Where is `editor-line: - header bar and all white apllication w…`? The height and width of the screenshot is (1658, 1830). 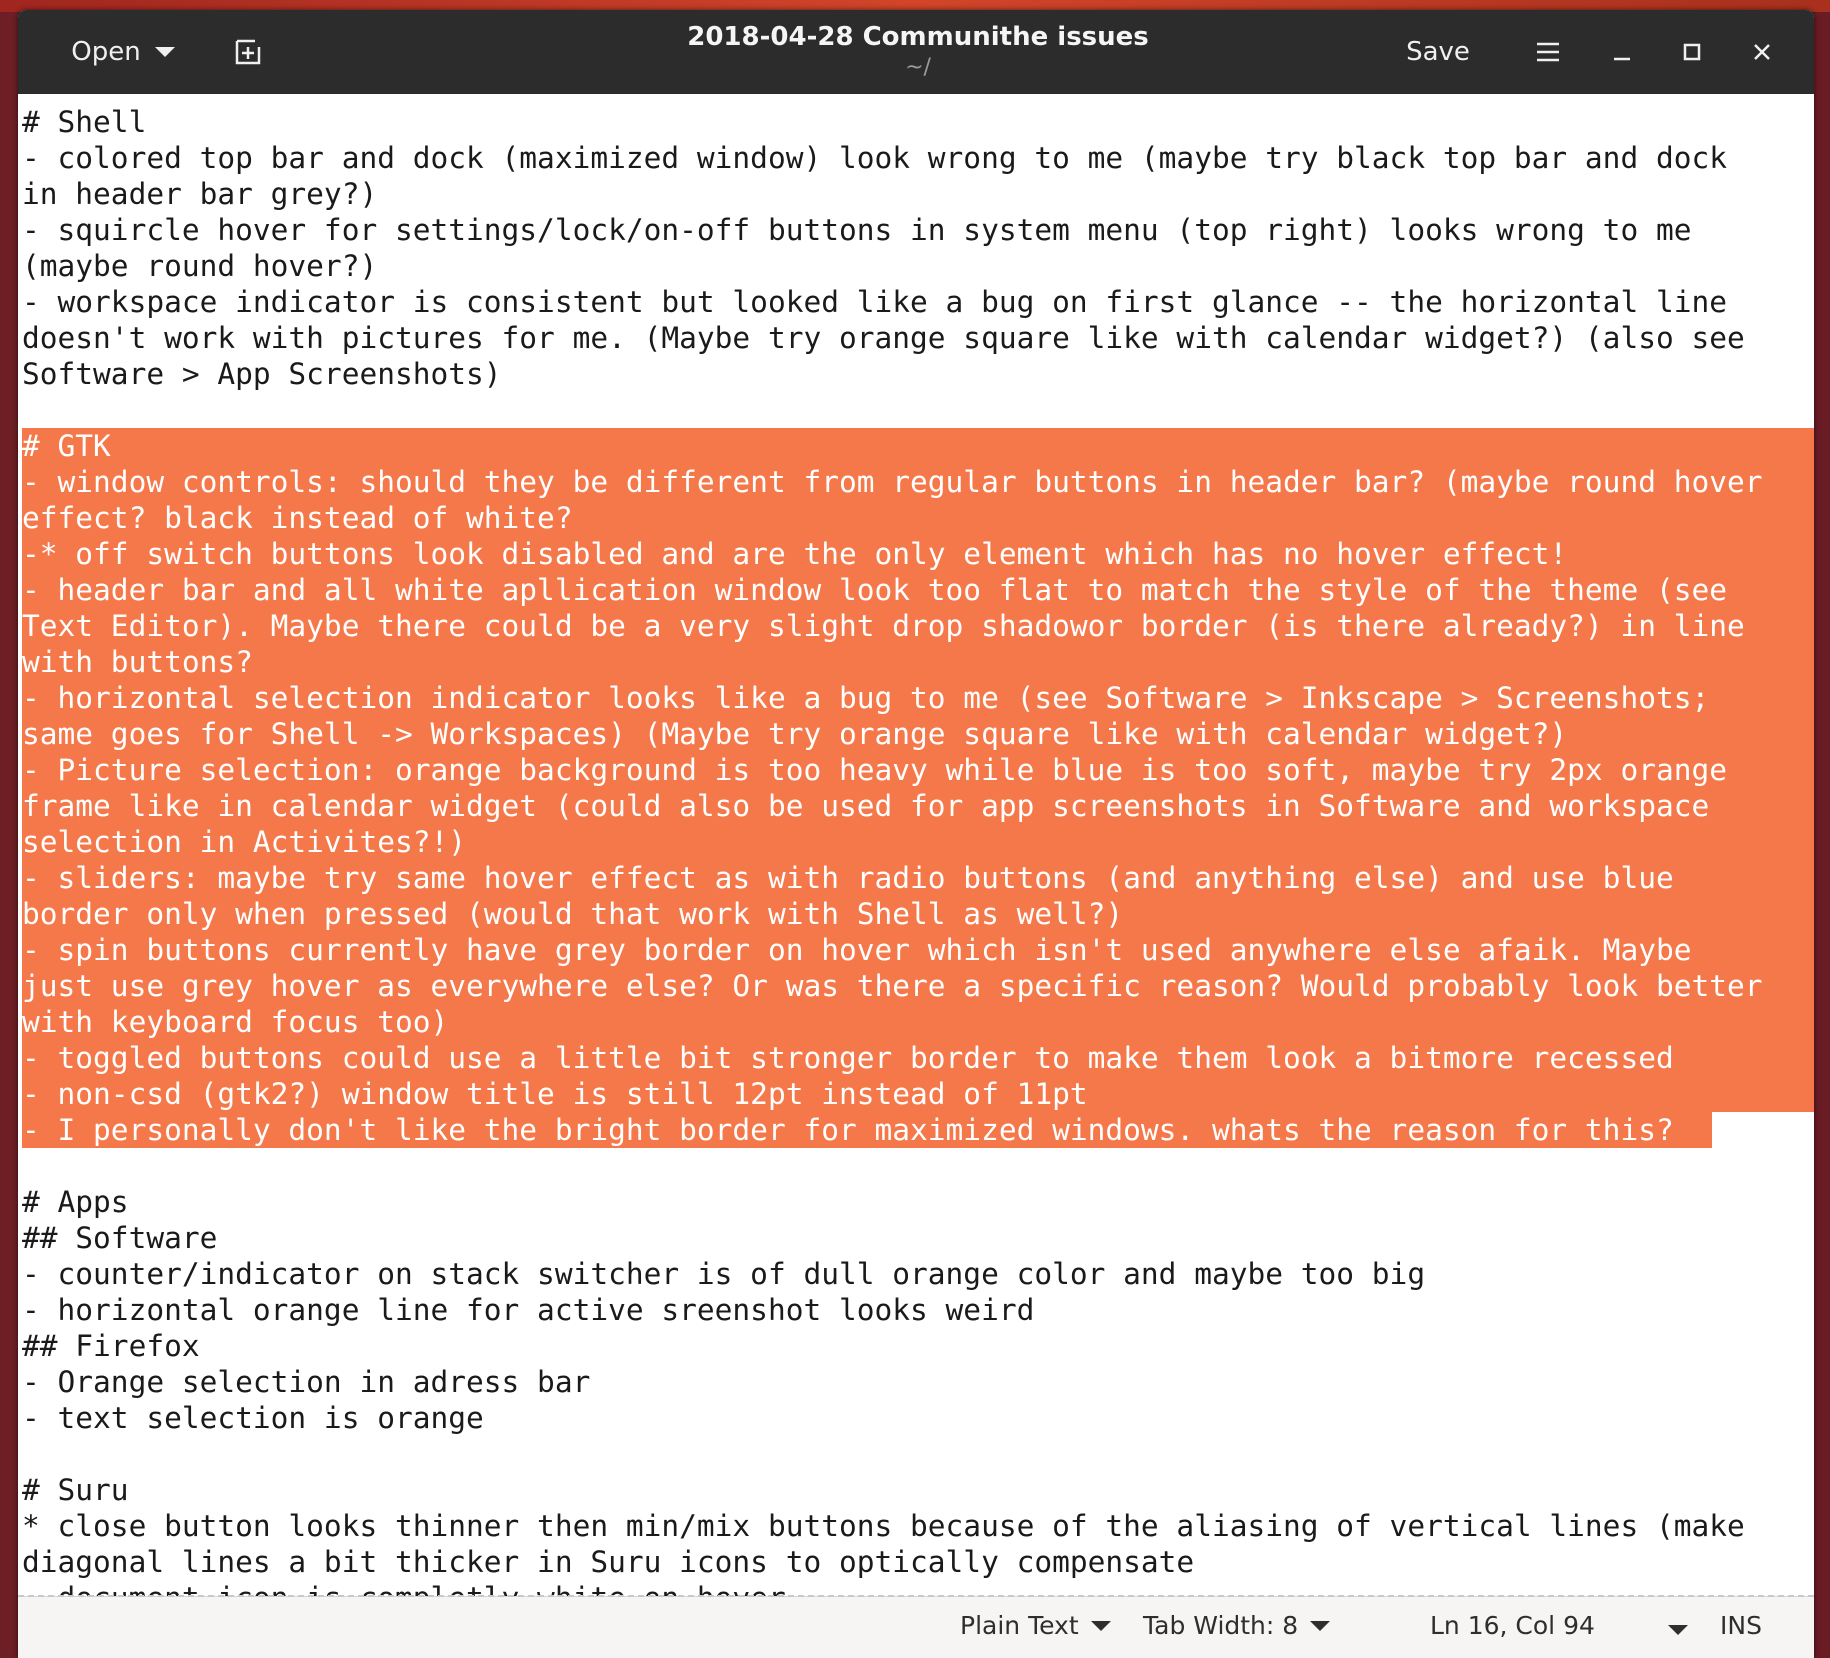
editor-line: - header bar and all white apllication w… is located at coordinates (874, 590).